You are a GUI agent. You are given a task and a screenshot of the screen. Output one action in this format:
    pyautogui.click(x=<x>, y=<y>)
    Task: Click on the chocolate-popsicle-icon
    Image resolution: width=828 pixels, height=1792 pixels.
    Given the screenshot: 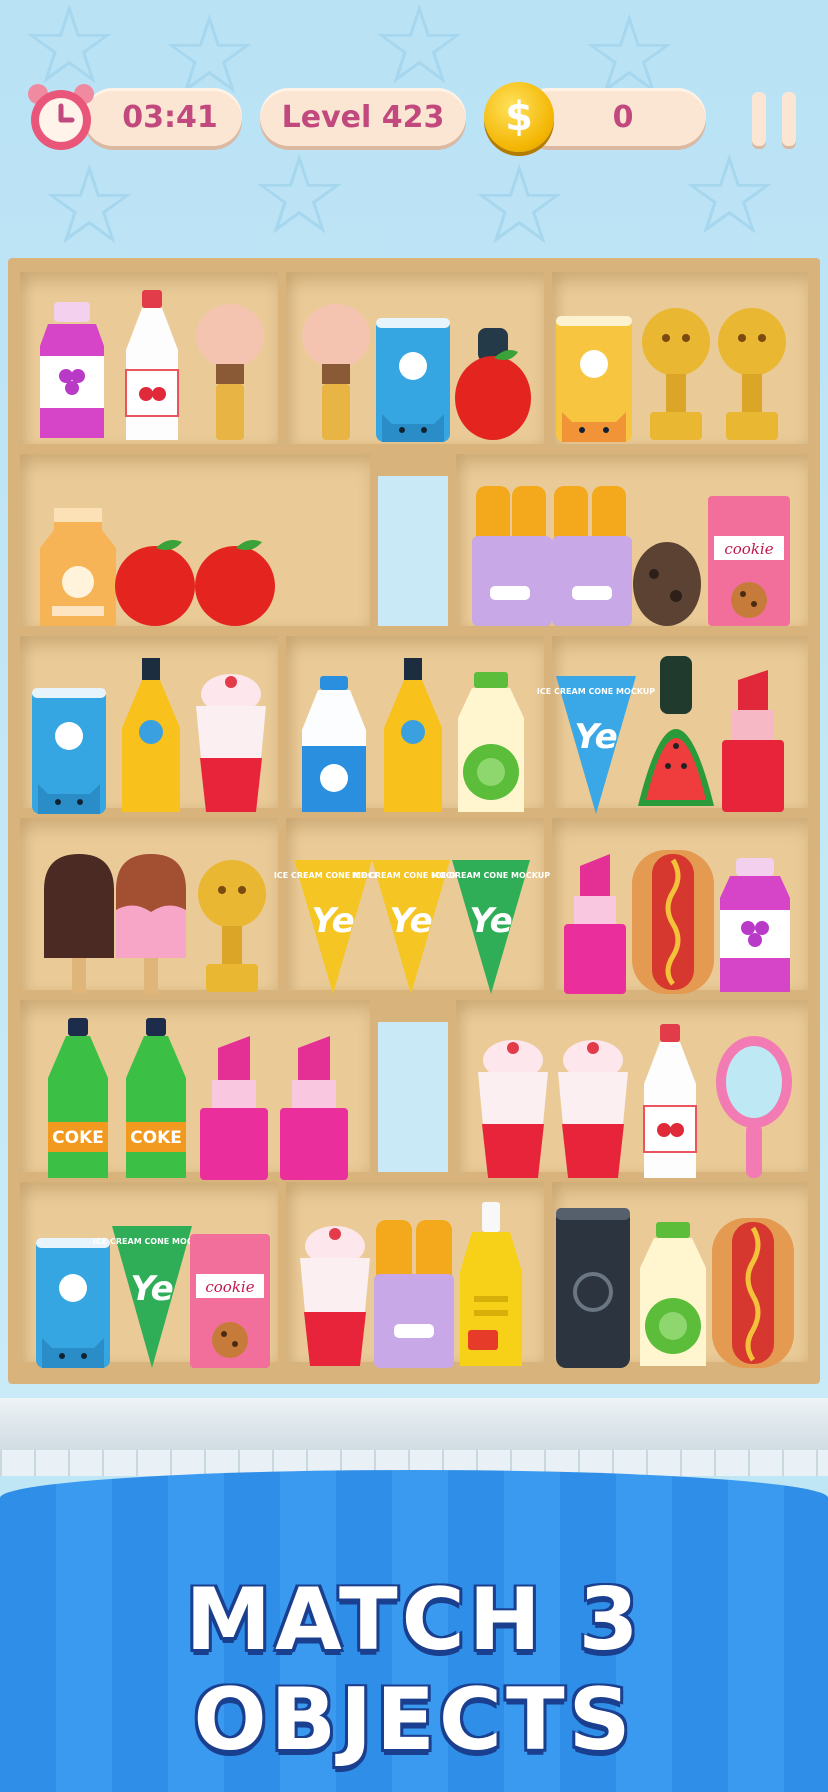 What is the action you would take?
    pyautogui.click(x=79, y=924)
    